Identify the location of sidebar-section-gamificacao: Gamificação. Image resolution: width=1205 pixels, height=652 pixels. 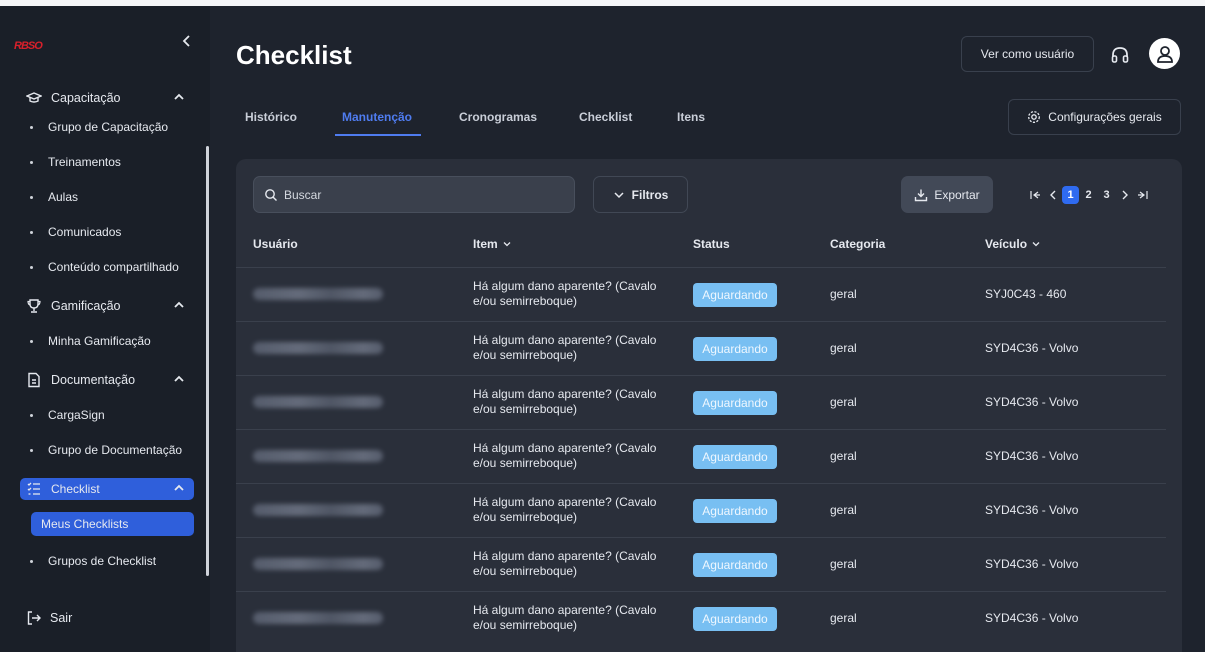
(106, 306).